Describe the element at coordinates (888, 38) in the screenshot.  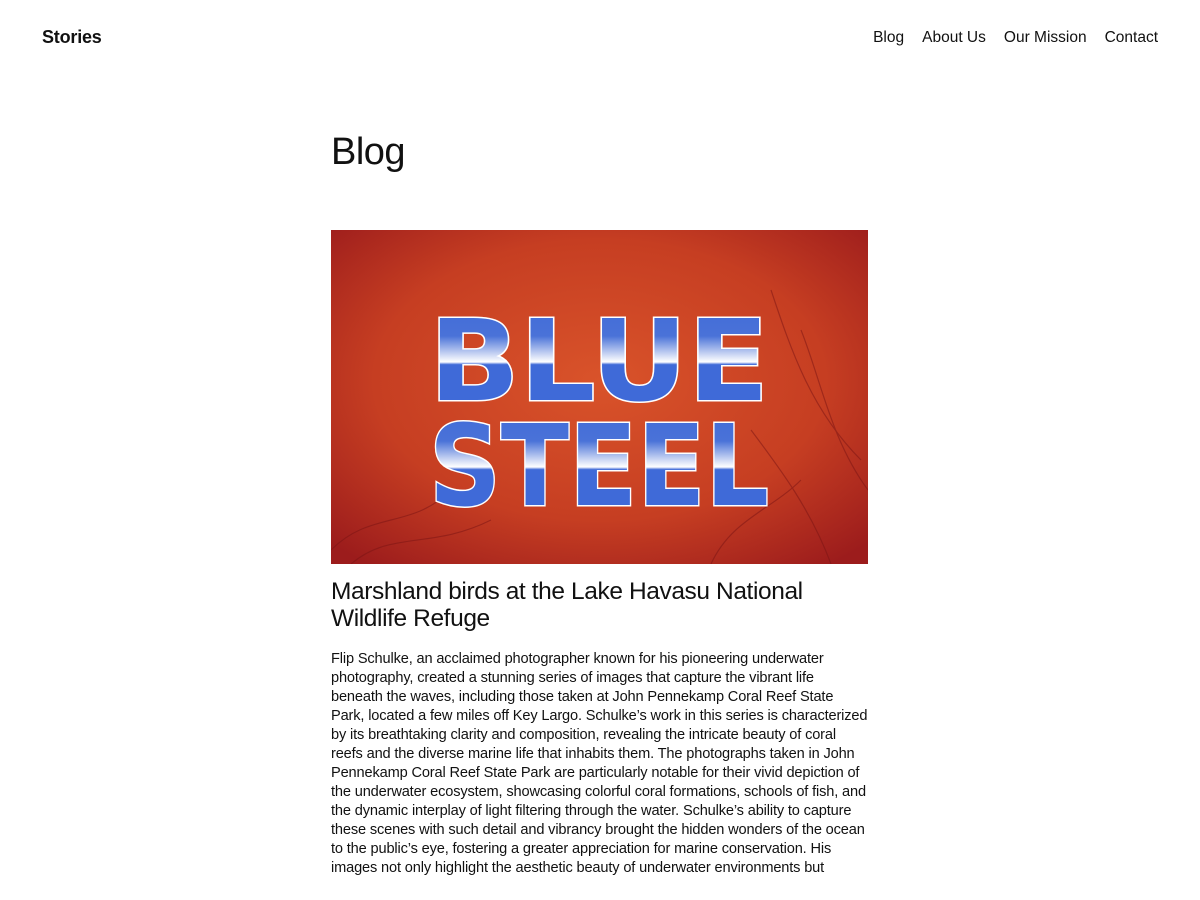
I see `nav-blog: Blog` at that location.